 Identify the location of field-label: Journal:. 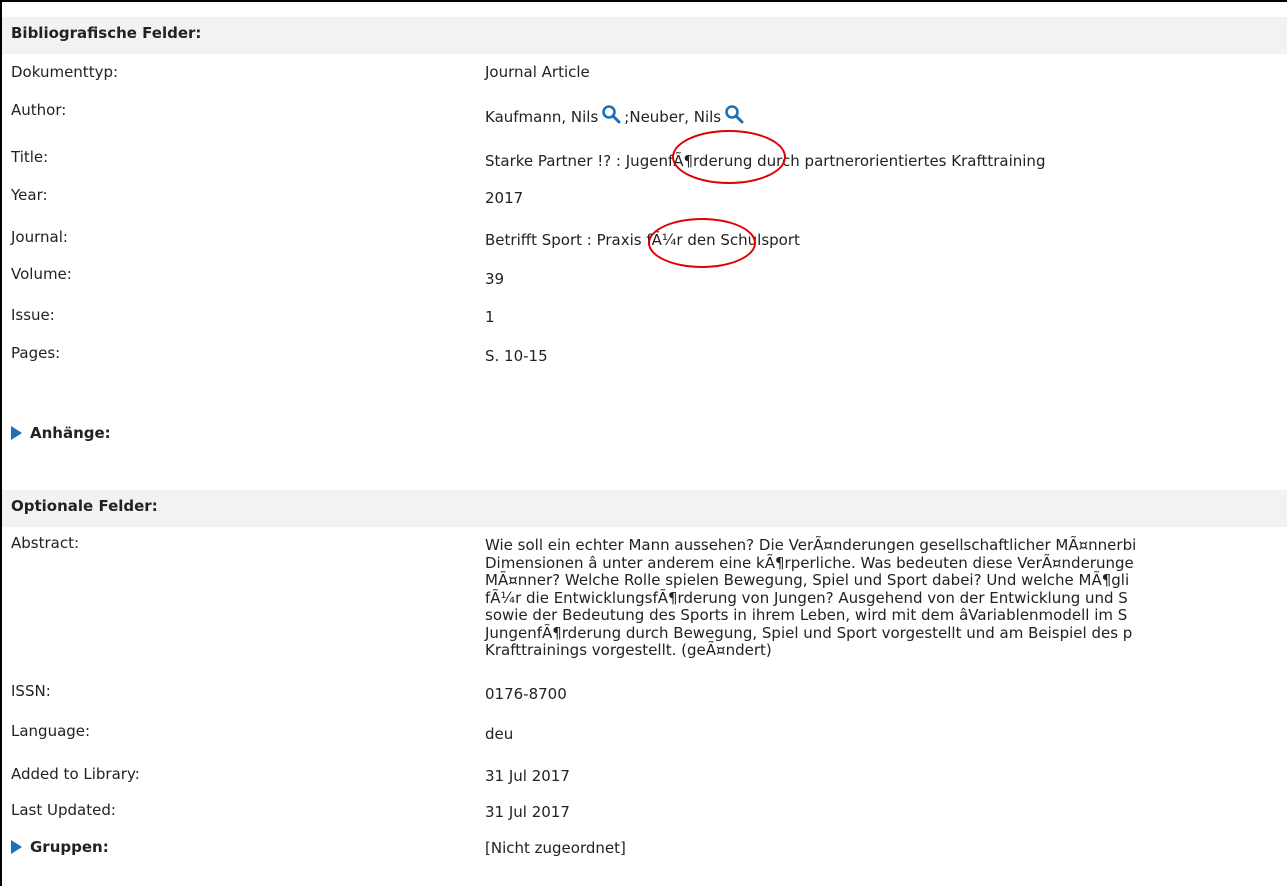
(39, 237).